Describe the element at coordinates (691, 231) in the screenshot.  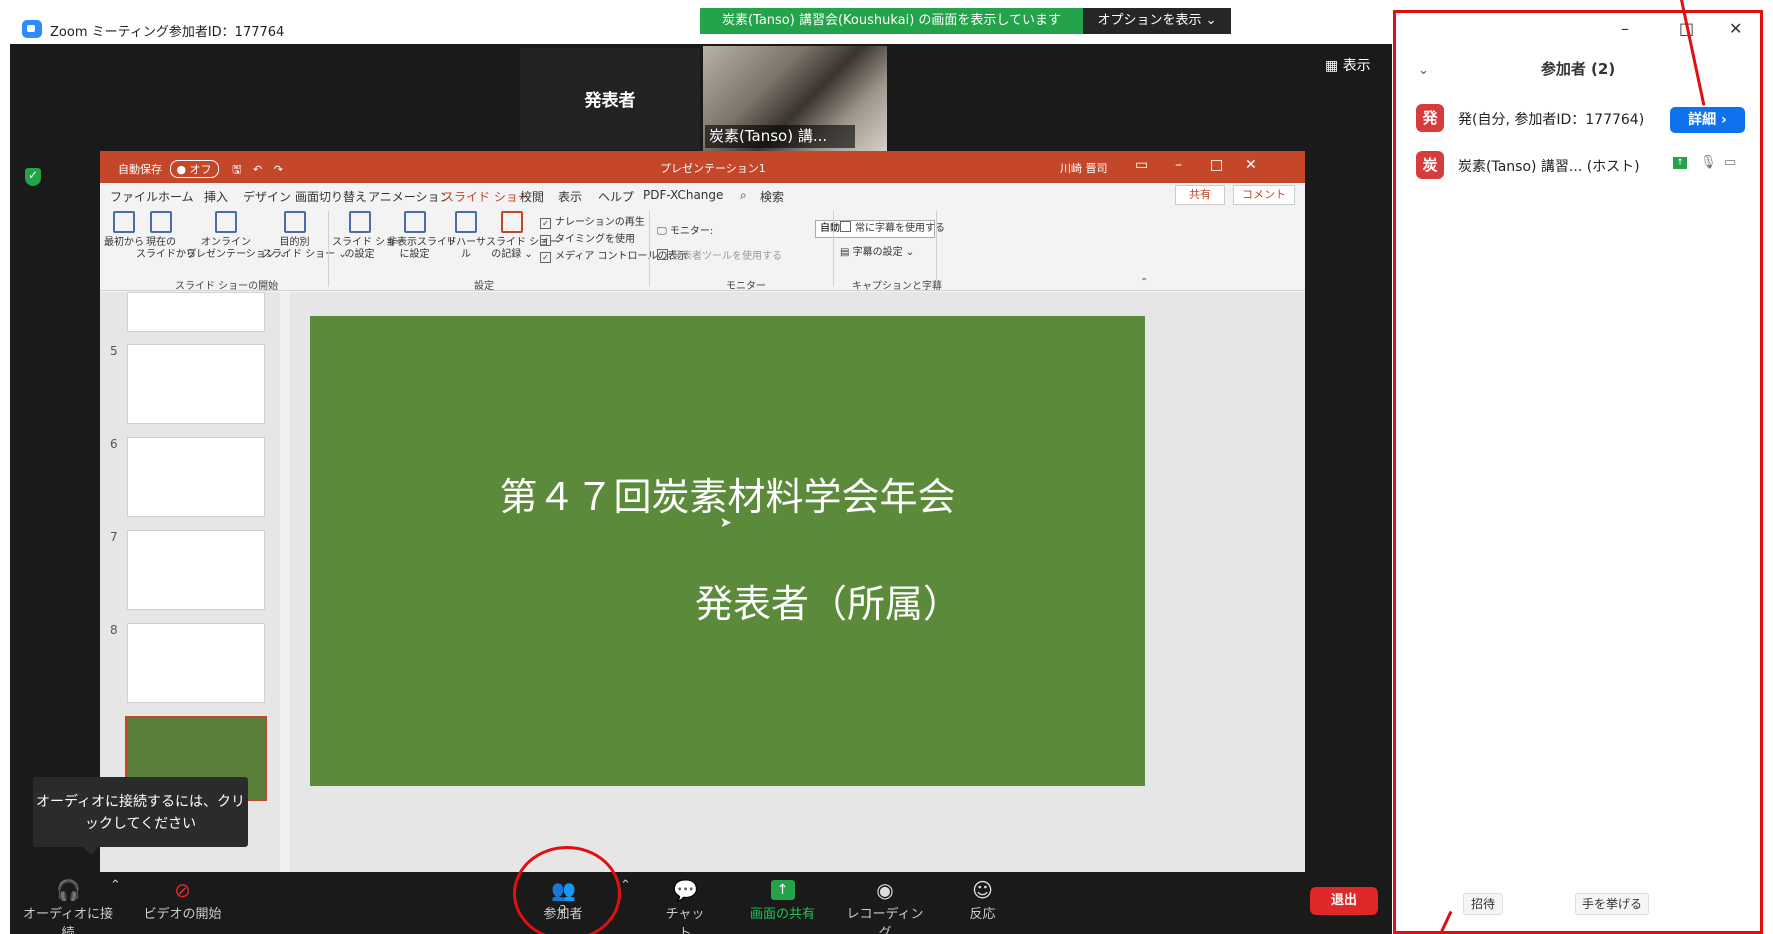
I see `monitor-label-text: モニター:` at that location.